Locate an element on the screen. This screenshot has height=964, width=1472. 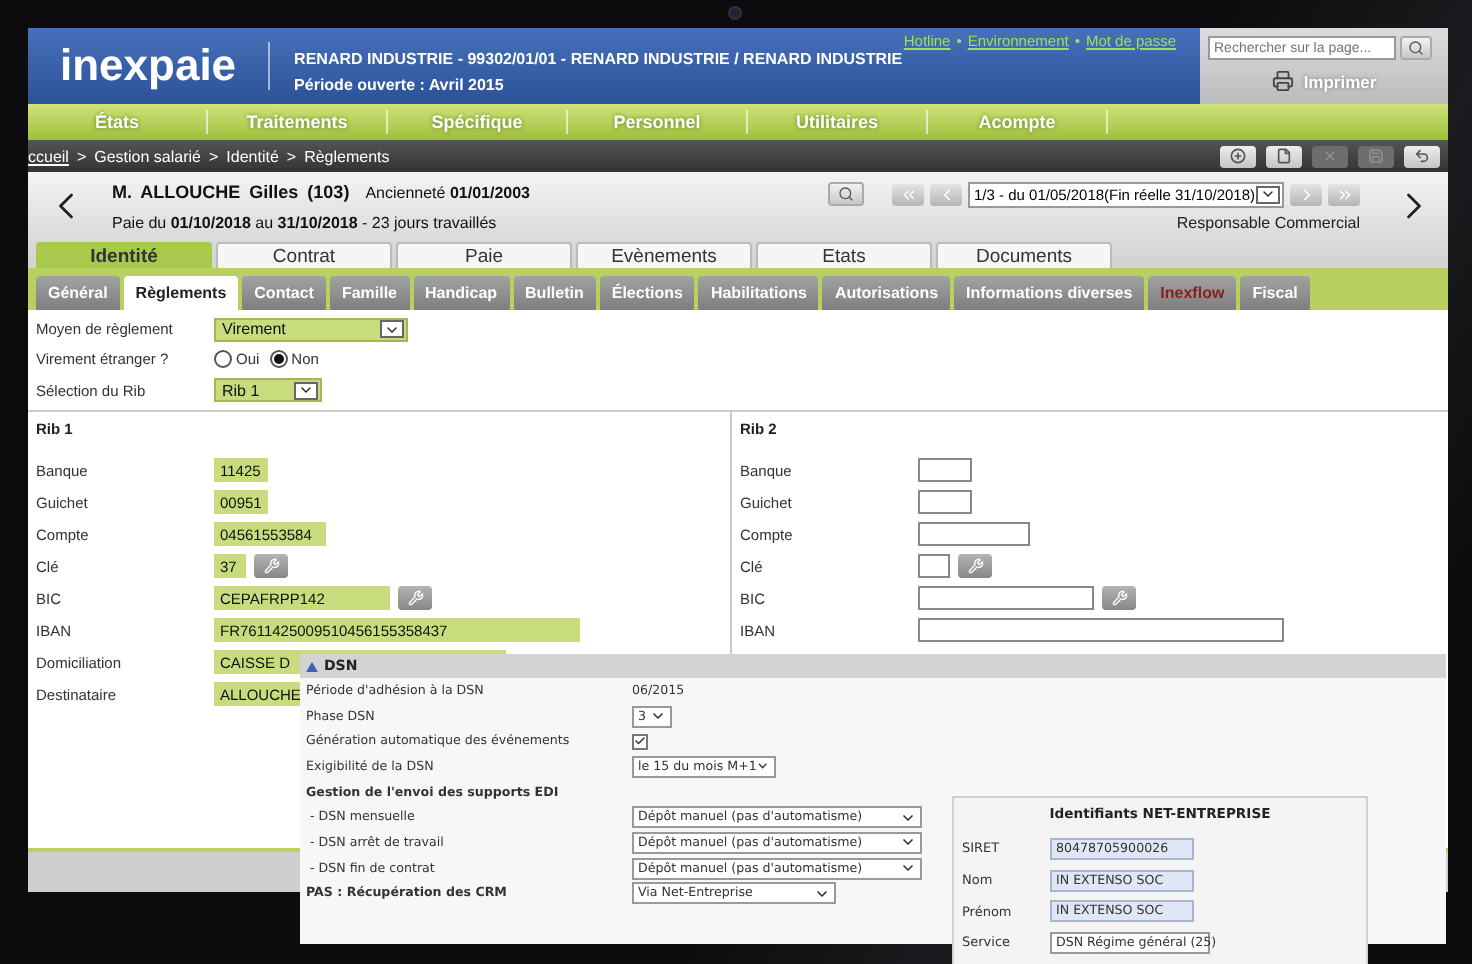
breadcrumb-link: ccueil is located at coordinates (48, 156).